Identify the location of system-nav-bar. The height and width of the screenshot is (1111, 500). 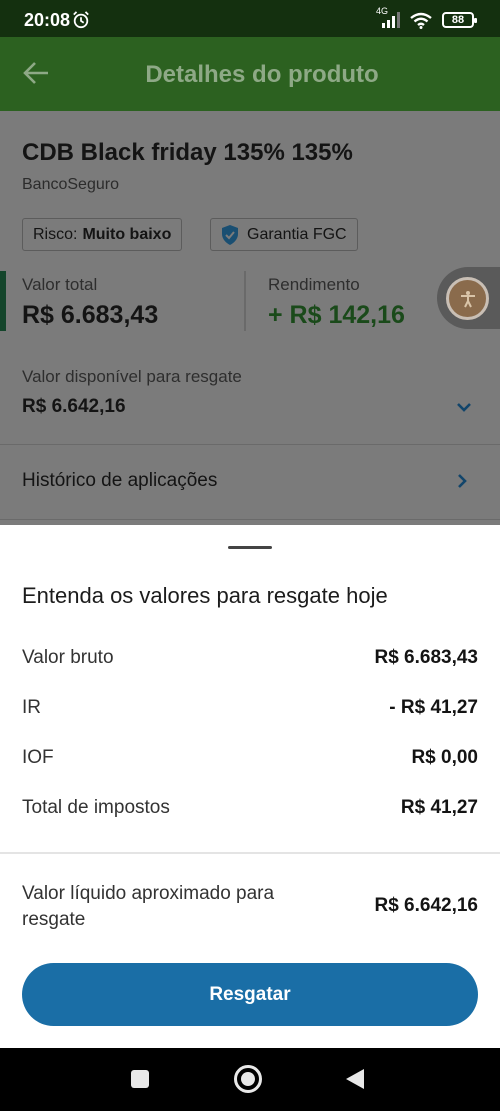
(250, 1079).